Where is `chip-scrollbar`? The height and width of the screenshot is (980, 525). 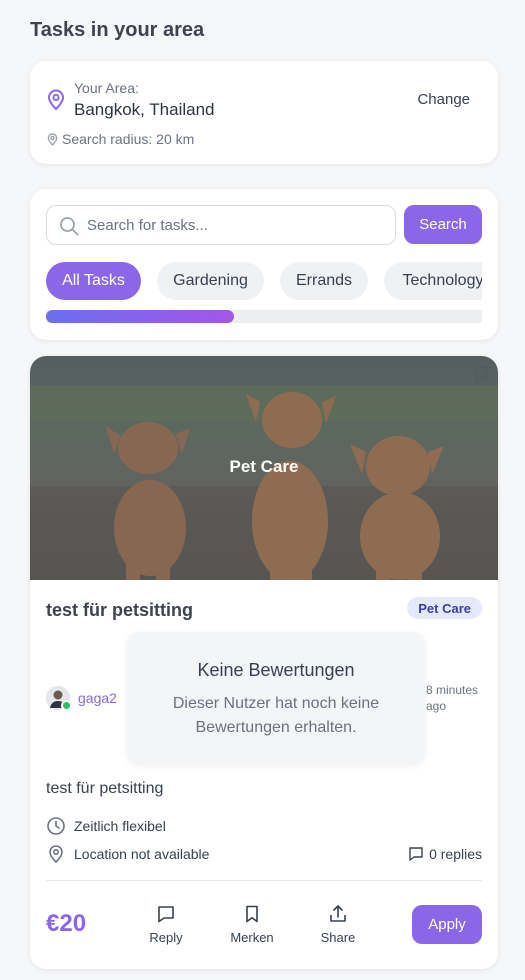 chip-scrollbar is located at coordinates (264, 316).